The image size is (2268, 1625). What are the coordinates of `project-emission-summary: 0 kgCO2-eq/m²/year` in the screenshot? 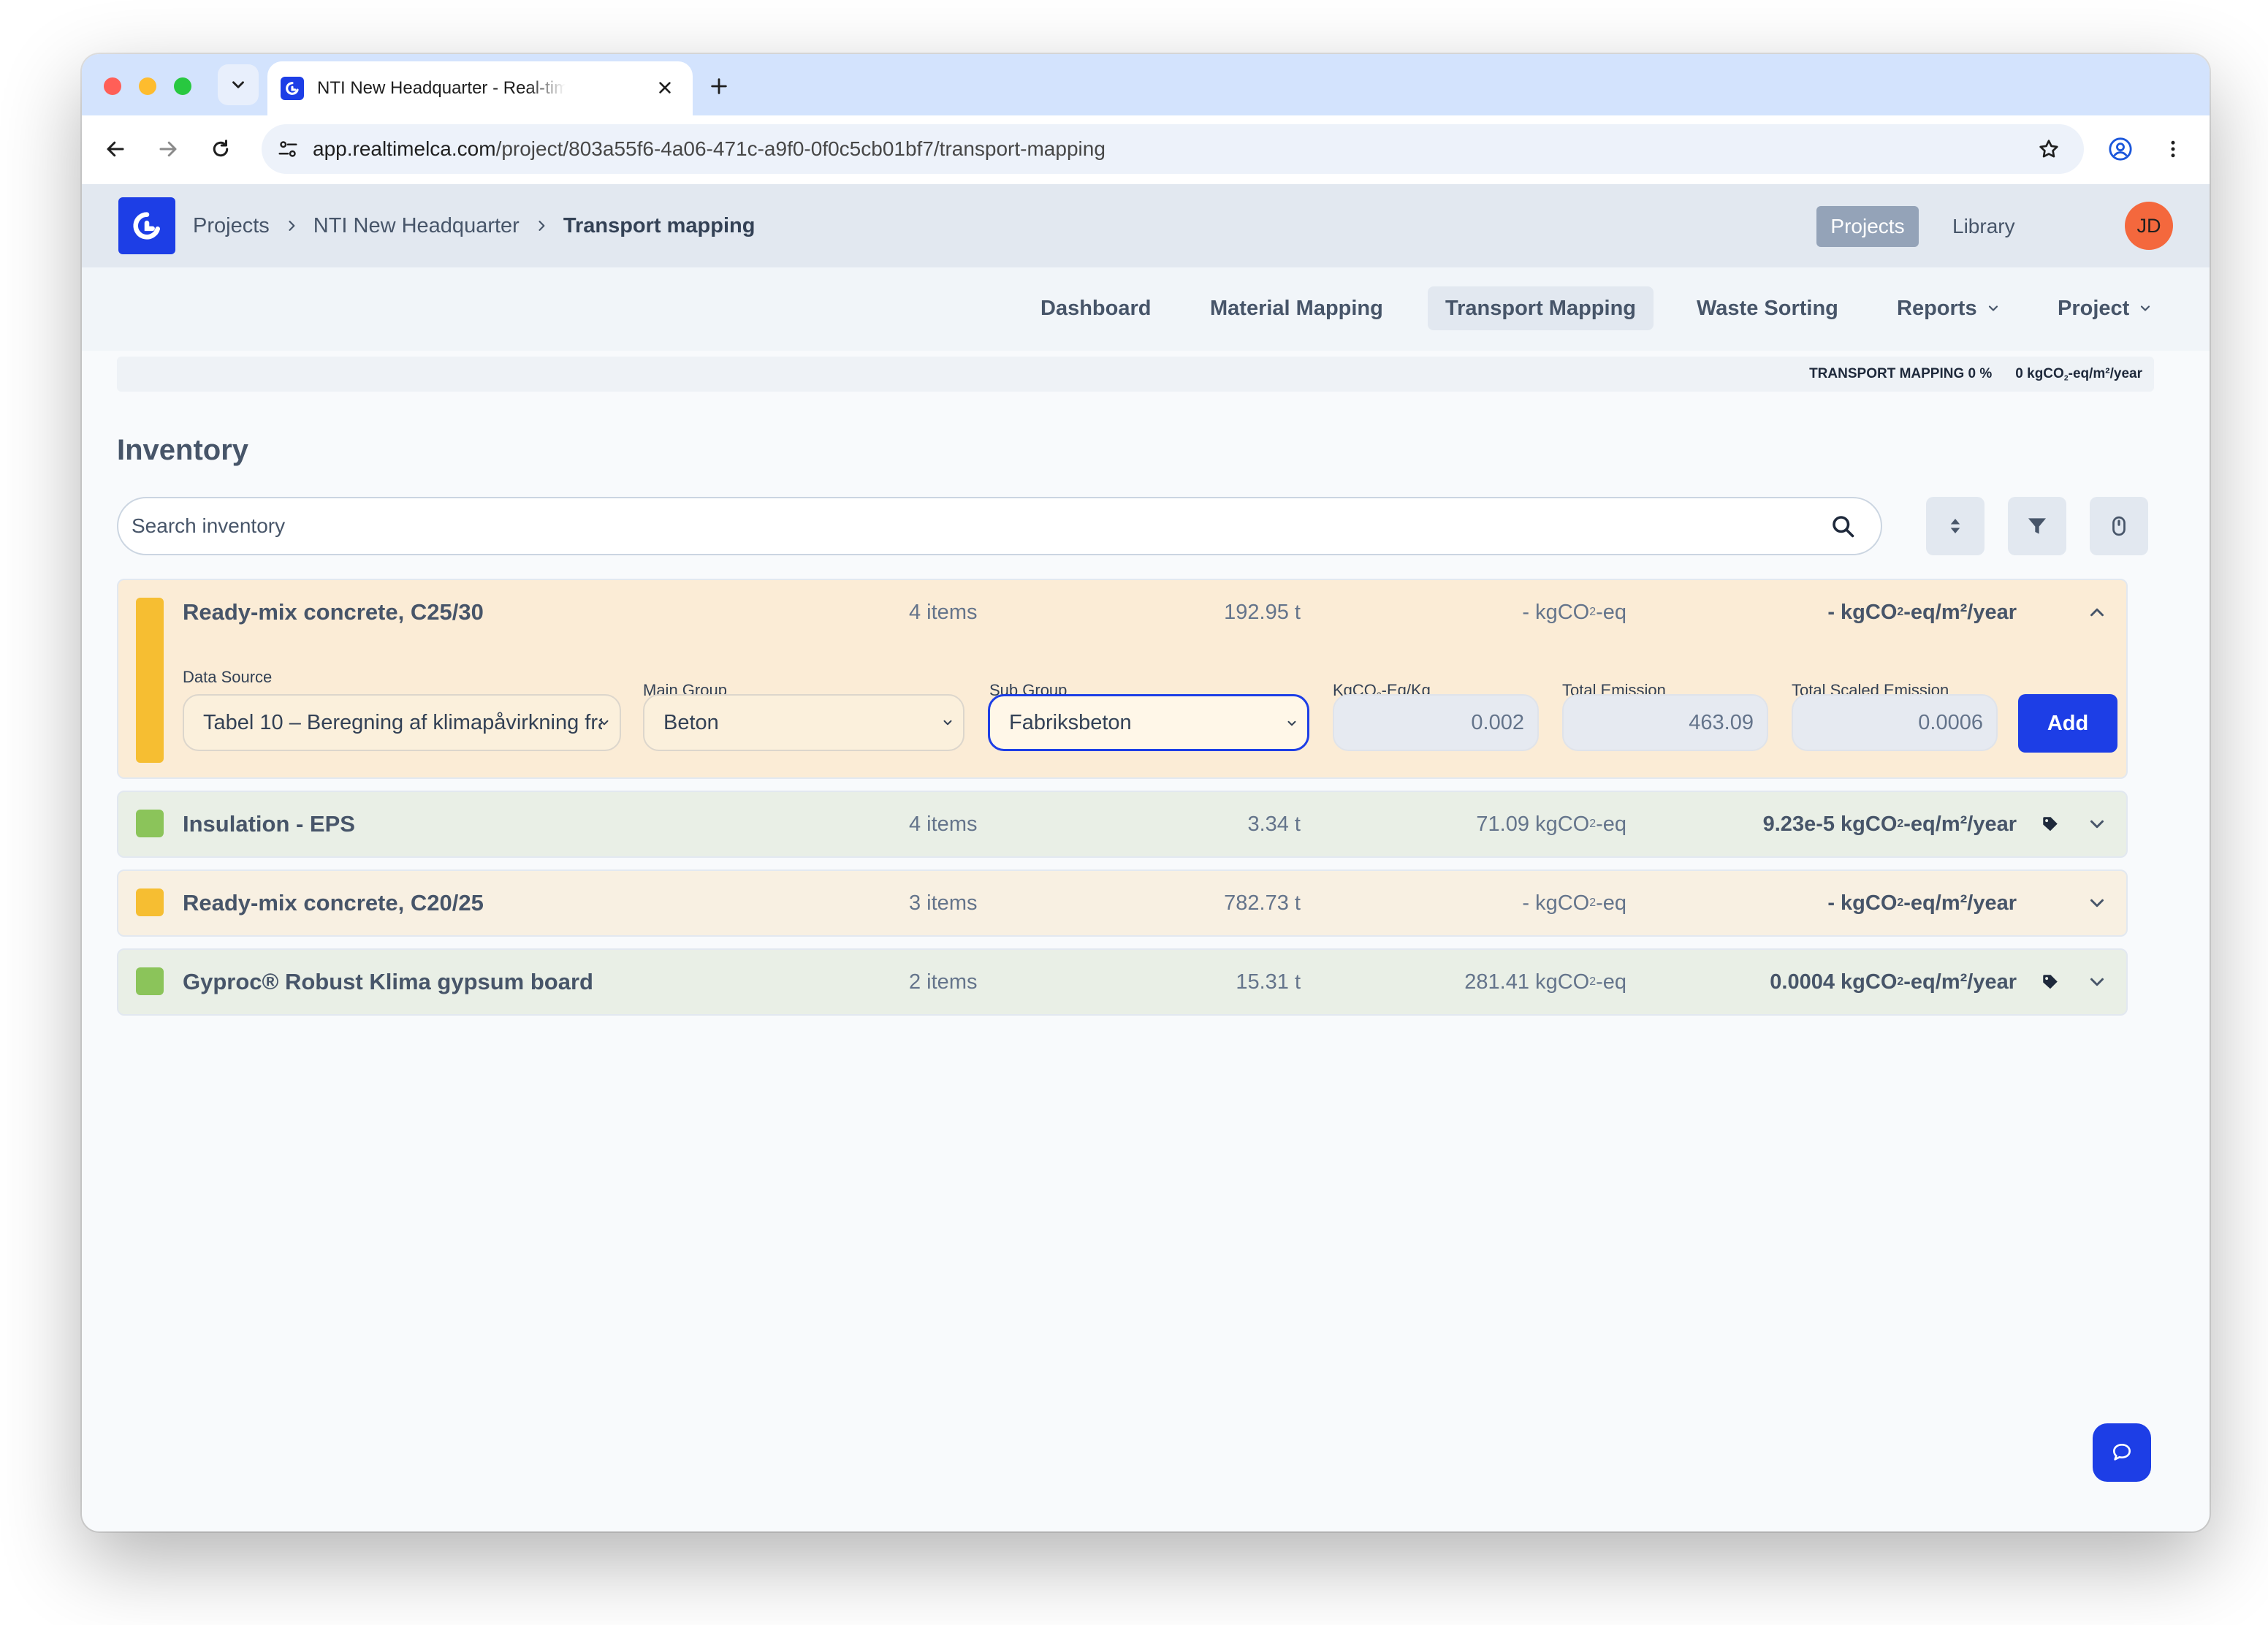 It's located at (2078, 374).